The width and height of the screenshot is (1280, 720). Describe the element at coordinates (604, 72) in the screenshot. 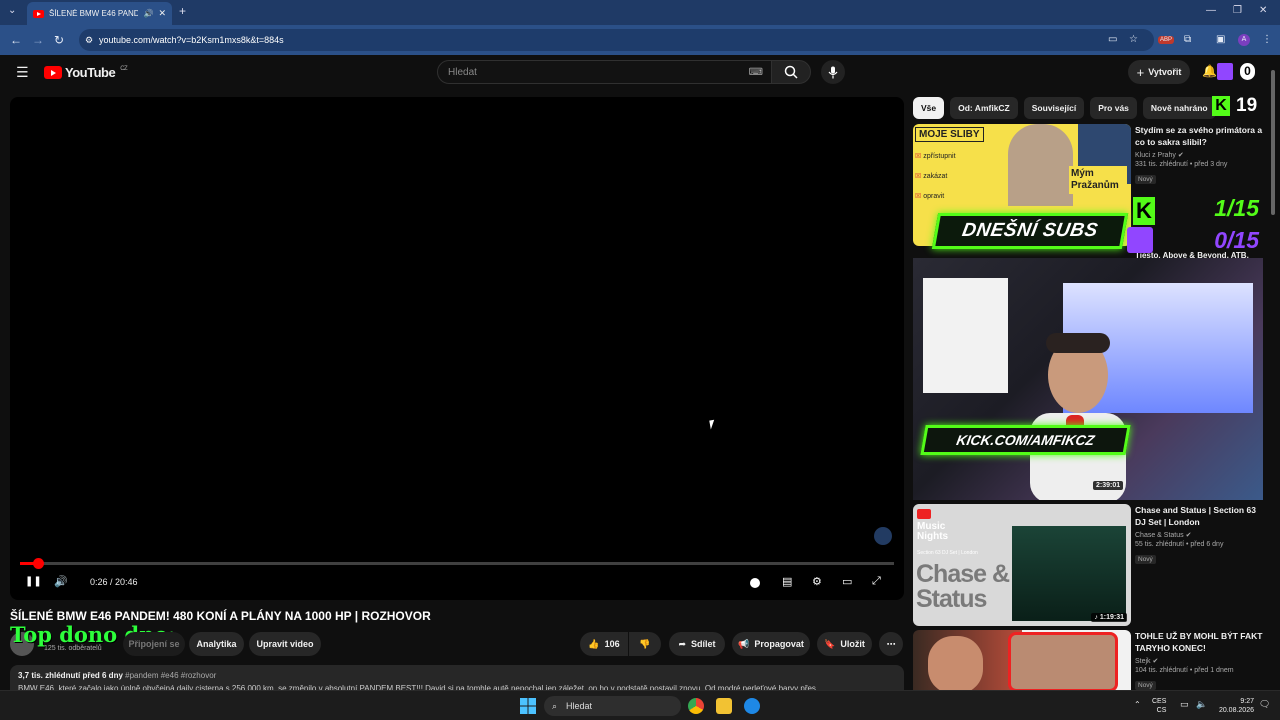

I see `search-input: Hledat ⌨` at that location.